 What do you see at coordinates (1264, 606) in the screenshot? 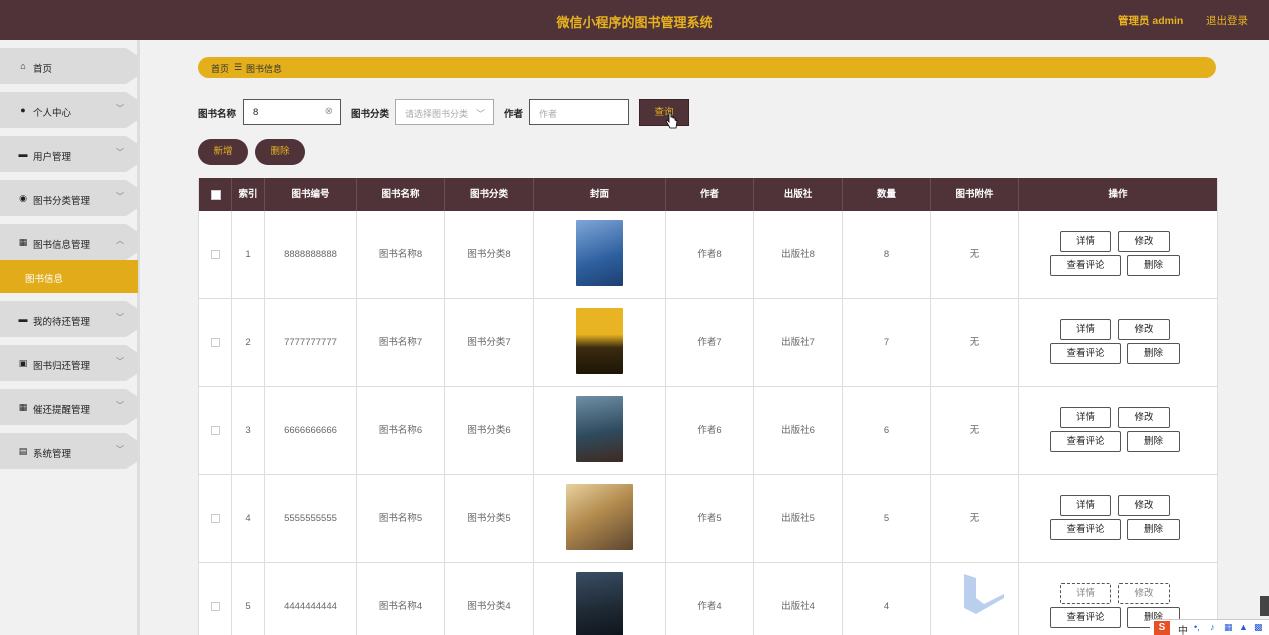
I see `scrollbar-thumb` at bounding box center [1264, 606].